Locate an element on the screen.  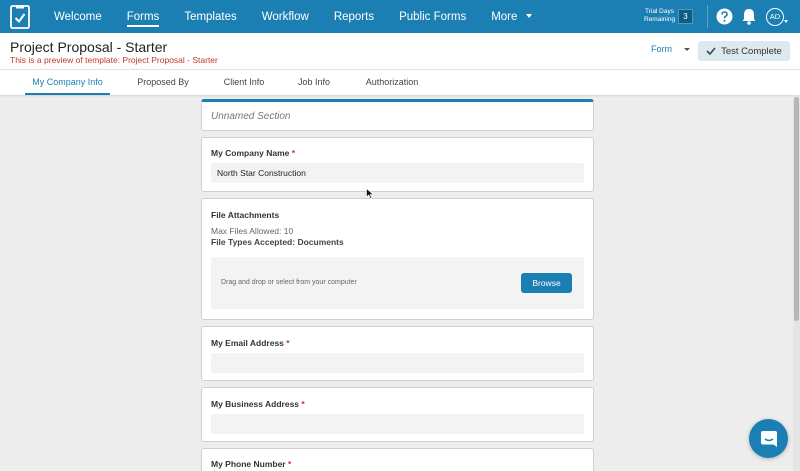
nav-divider is located at coordinates (707, 16).